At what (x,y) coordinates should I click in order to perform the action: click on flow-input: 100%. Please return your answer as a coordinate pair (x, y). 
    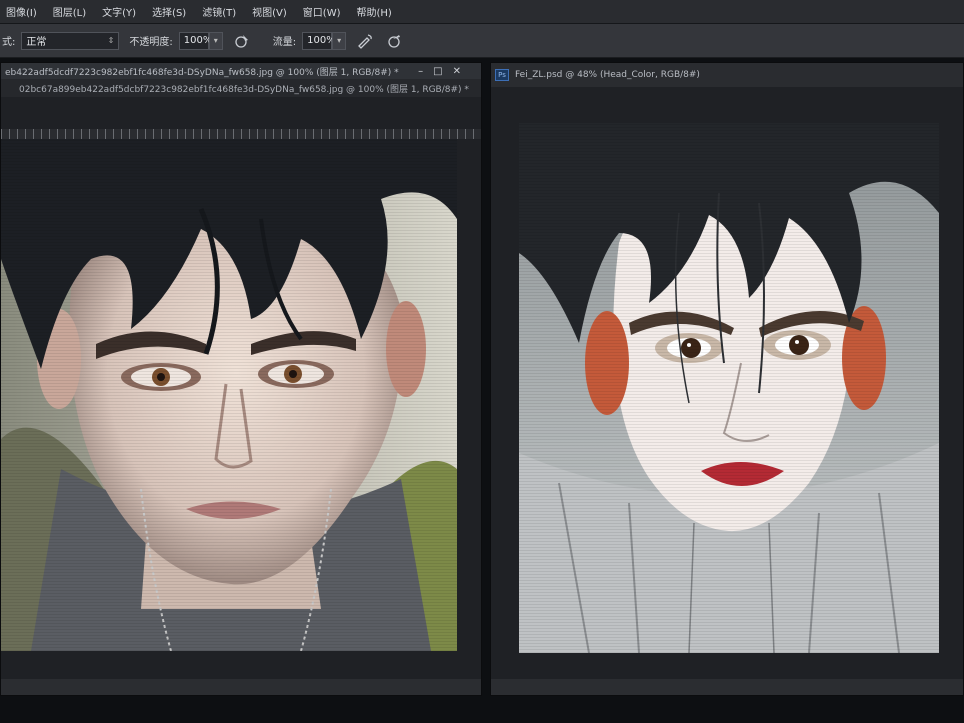
    Looking at the image, I should click on (319, 40).